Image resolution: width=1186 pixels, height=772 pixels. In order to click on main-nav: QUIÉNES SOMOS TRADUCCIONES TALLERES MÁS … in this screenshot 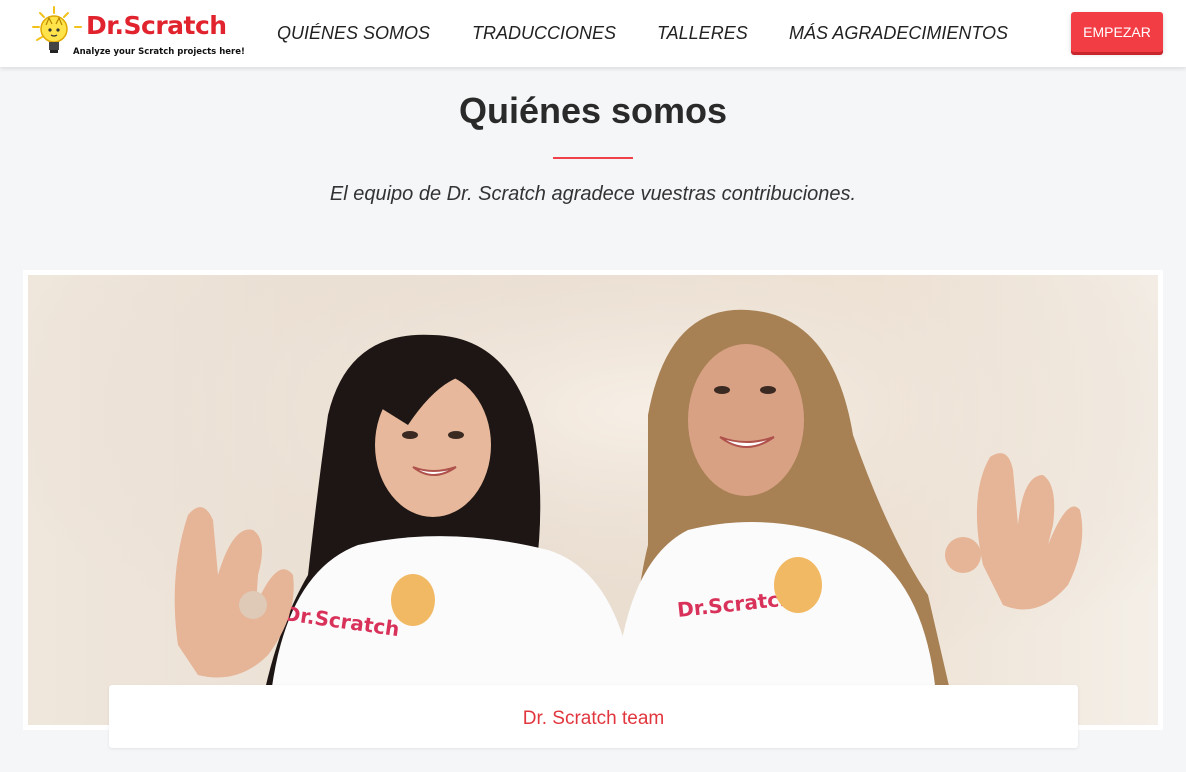, I will do `click(593, 33)`.